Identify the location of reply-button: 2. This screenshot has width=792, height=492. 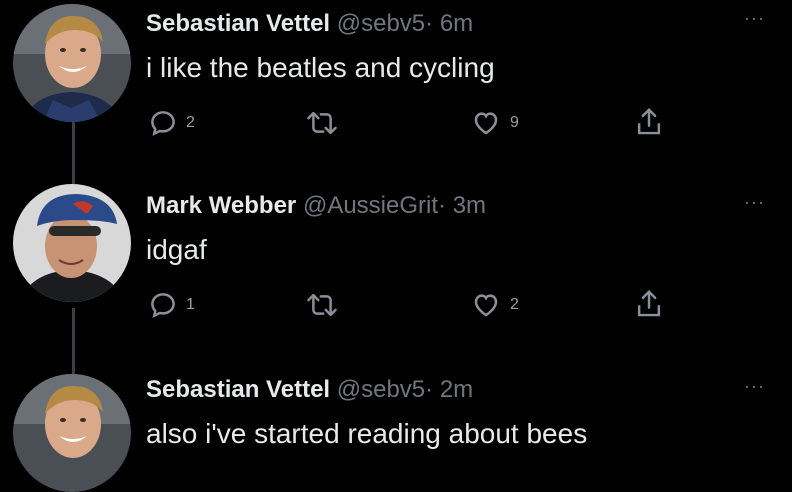
(171, 123).